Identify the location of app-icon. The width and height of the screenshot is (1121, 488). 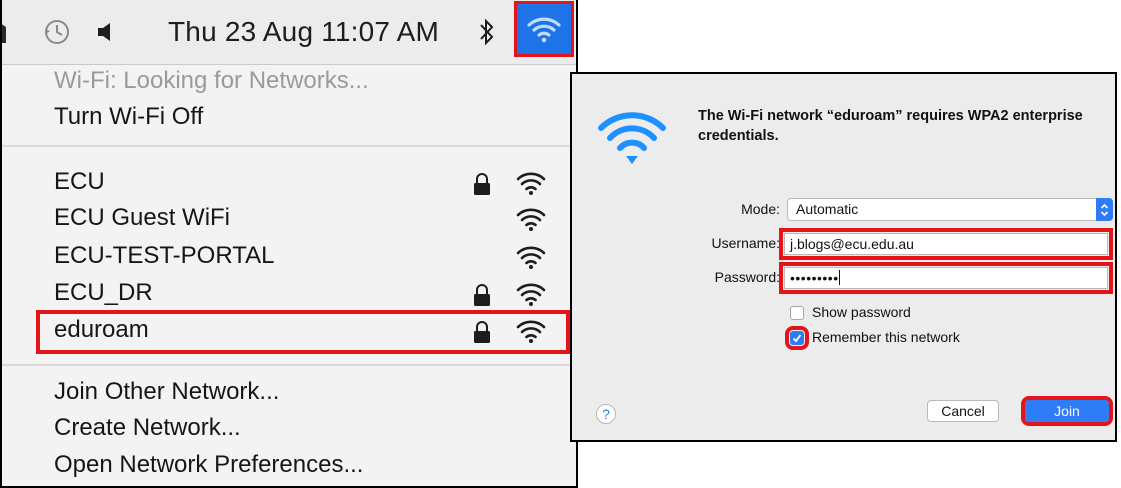
(5, 32).